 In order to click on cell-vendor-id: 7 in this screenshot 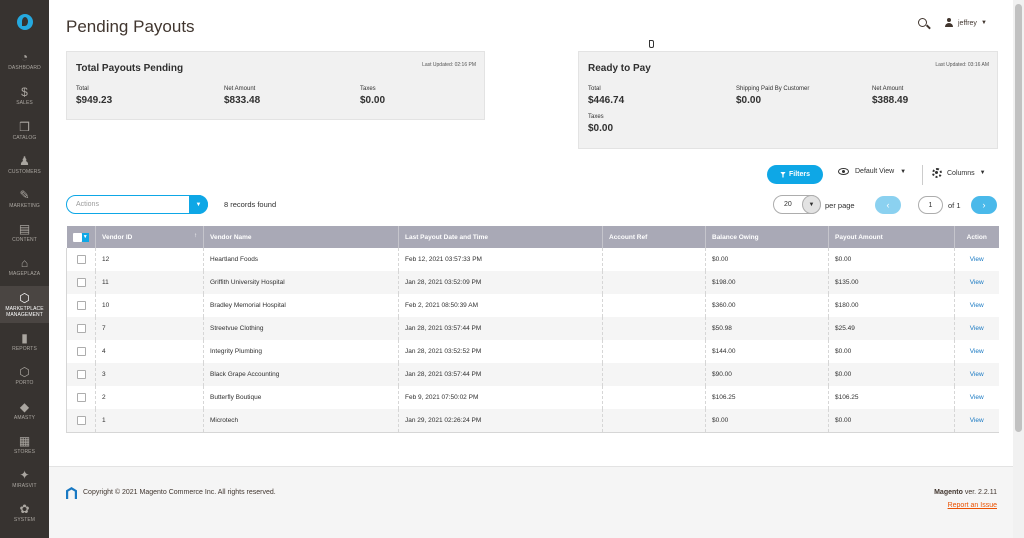, I will do `click(149, 328)`.